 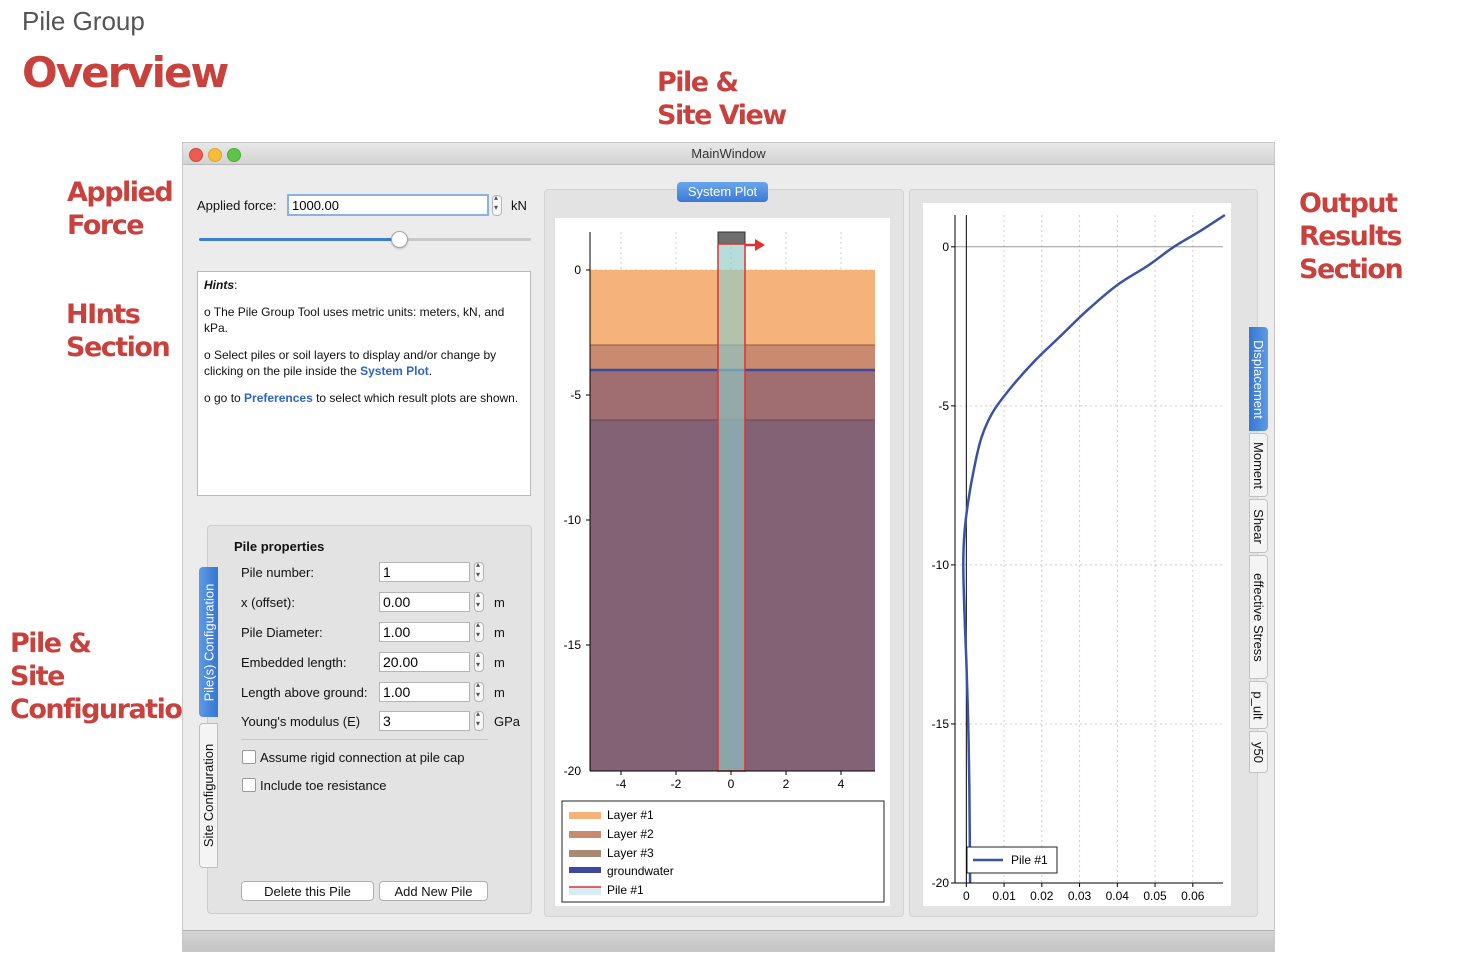 I want to click on embedded-length-label: Embedded length:, so click(x=294, y=662).